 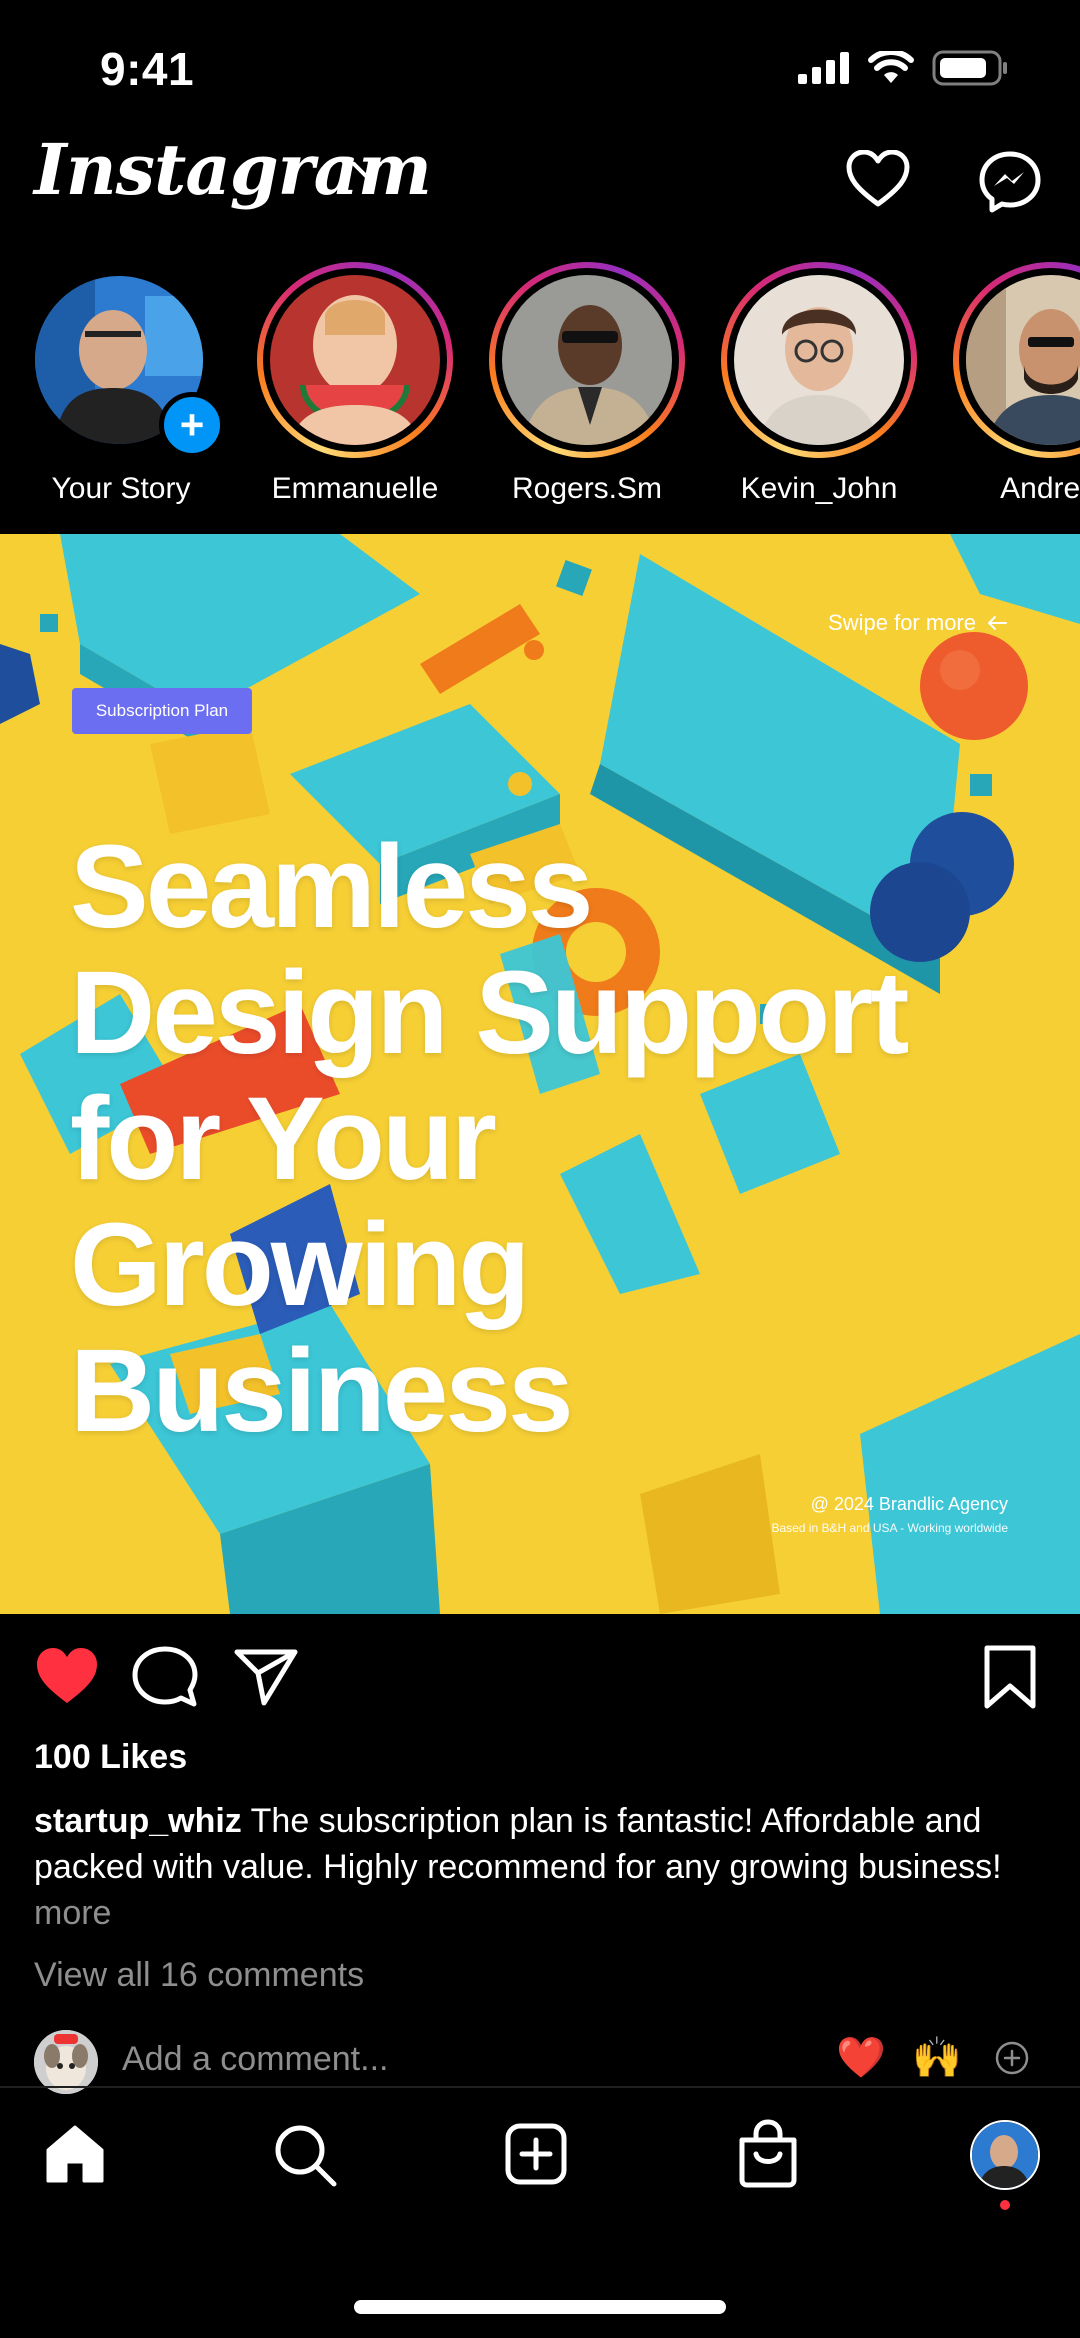 I want to click on battery-icon, so click(x=969, y=68).